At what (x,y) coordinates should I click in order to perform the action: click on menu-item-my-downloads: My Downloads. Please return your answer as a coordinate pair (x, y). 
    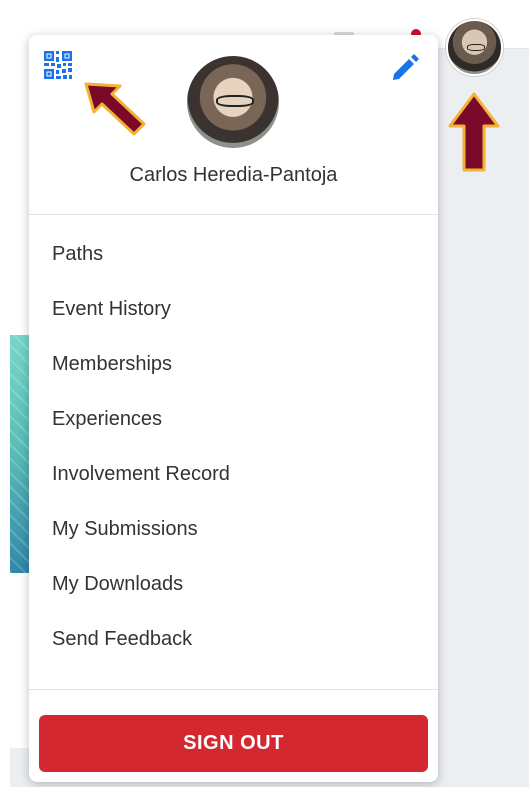
    Looking at the image, I should click on (233, 584).